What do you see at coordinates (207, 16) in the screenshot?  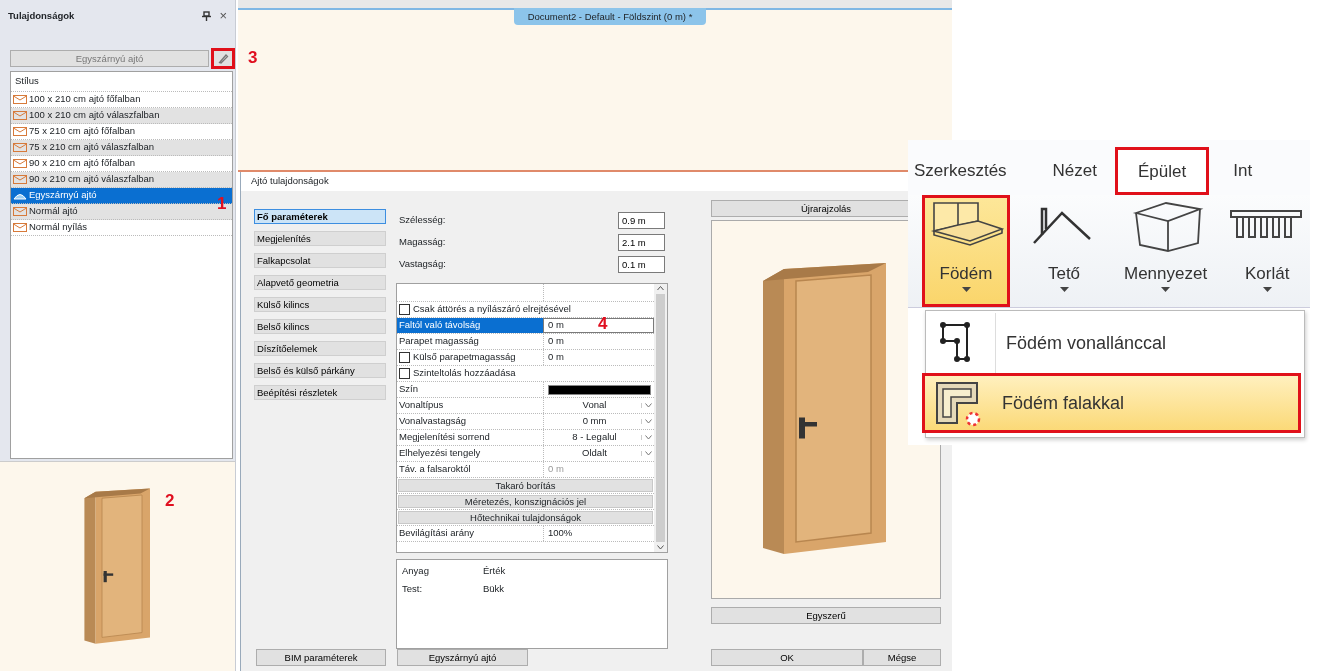 I see `pin-icon` at bounding box center [207, 16].